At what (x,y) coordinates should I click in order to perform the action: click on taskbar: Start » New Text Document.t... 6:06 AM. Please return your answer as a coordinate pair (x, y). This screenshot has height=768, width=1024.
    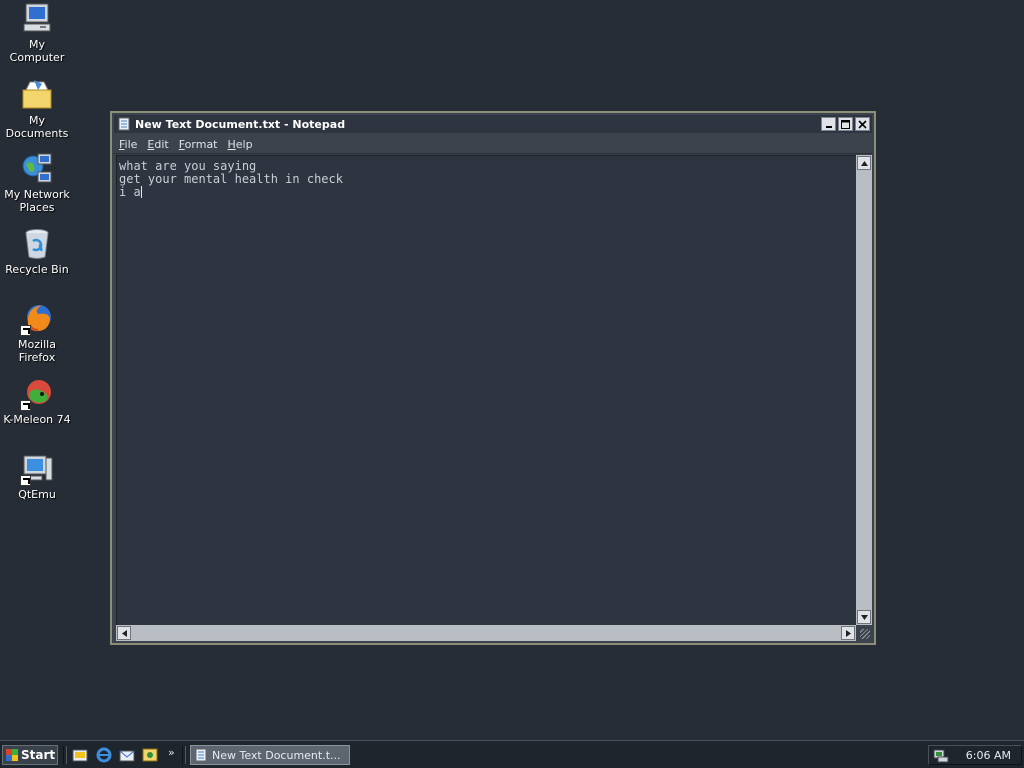
    Looking at the image, I should click on (512, 754).